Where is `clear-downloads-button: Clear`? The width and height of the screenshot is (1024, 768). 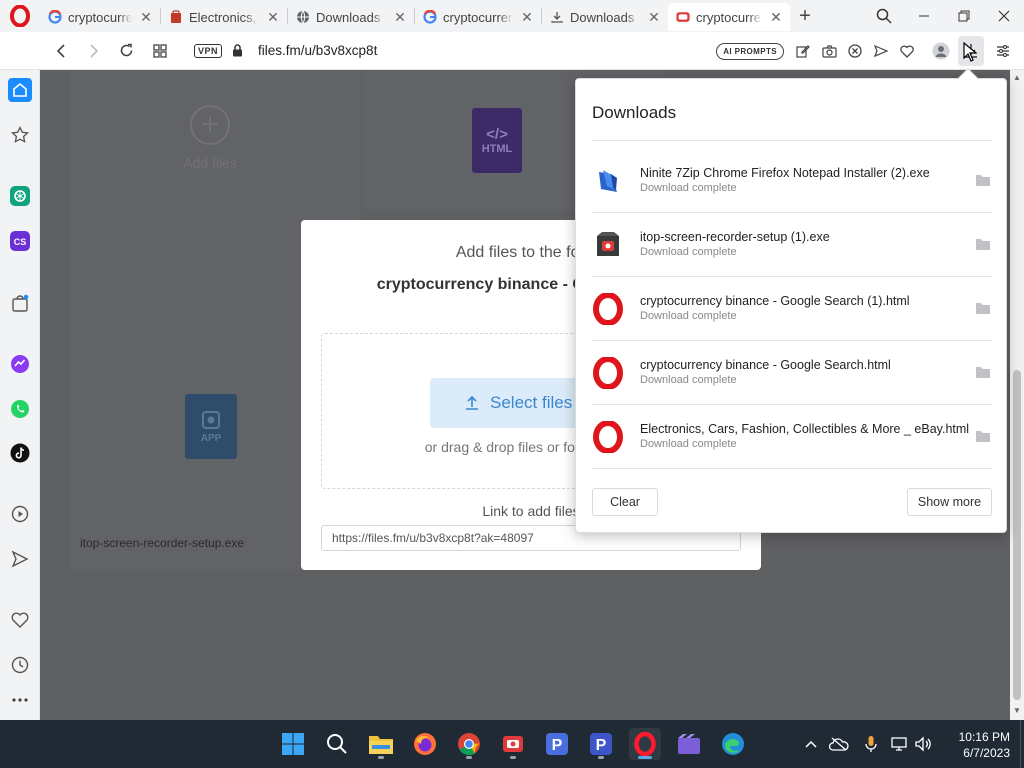 clear-downloads-button: Clear is located at coordinates (625, 502).